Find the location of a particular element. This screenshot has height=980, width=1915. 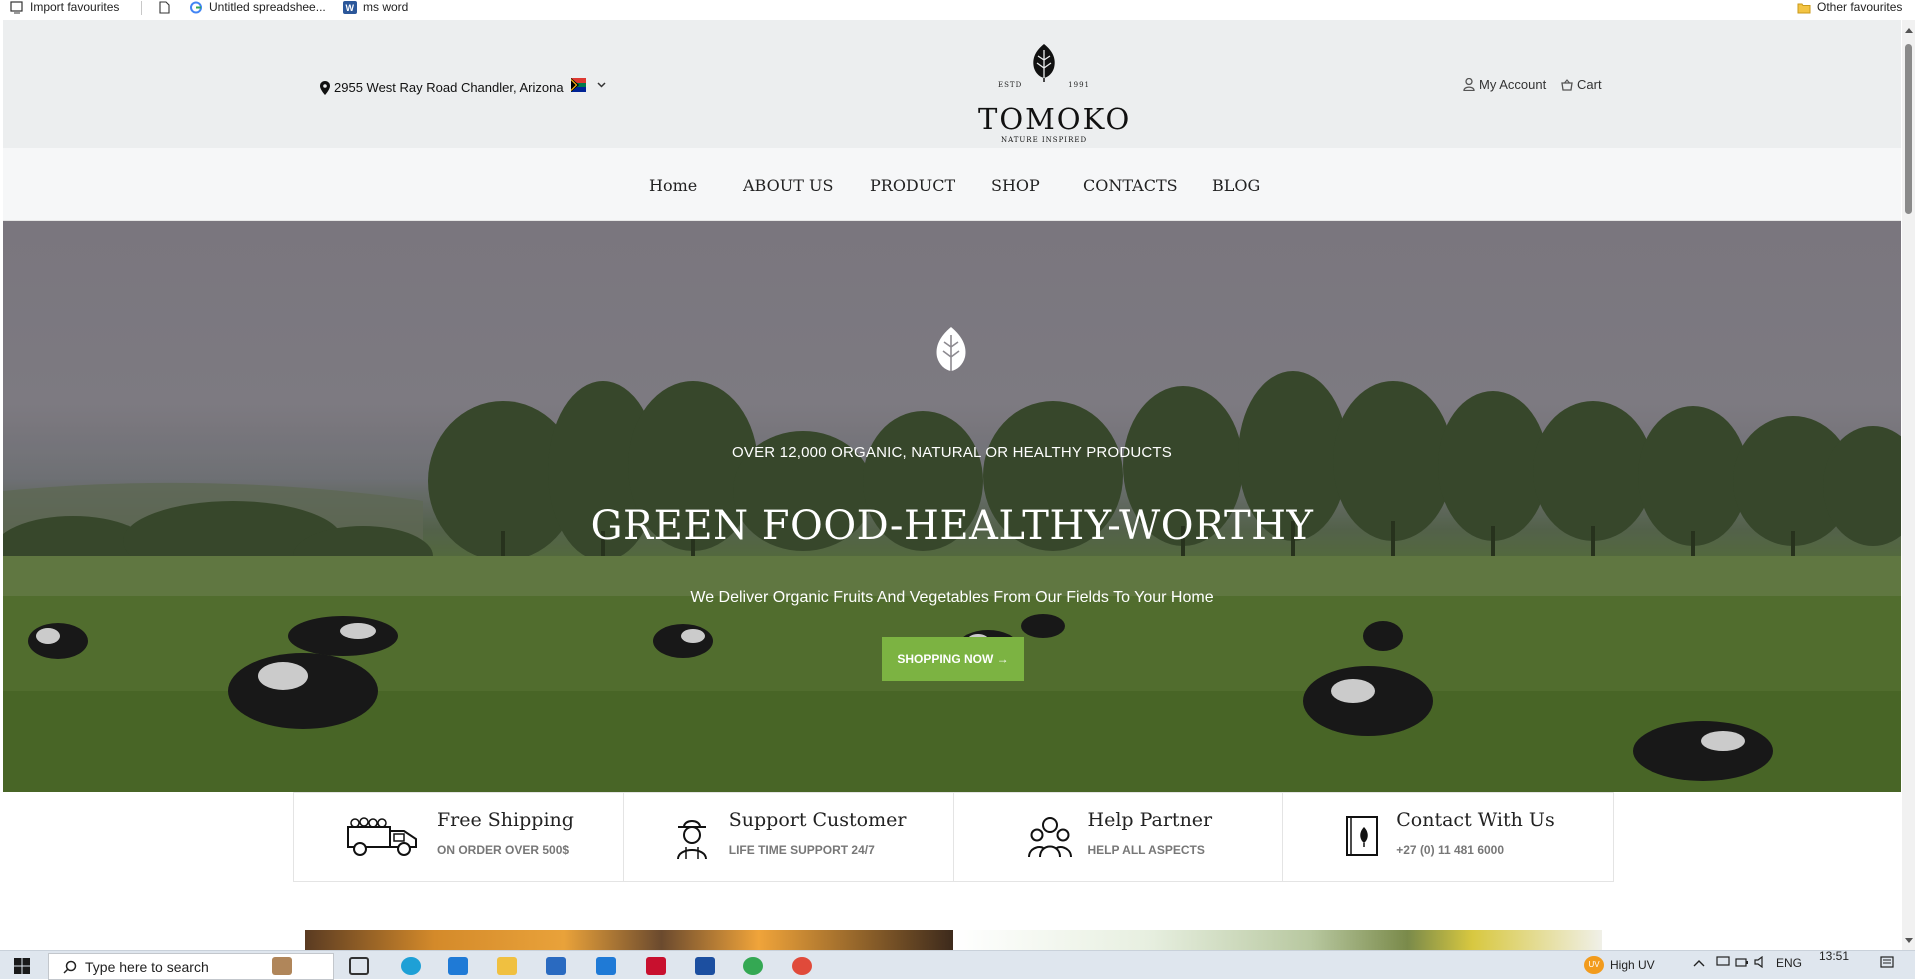

leaf-icon is located at coordinates (951, 349).